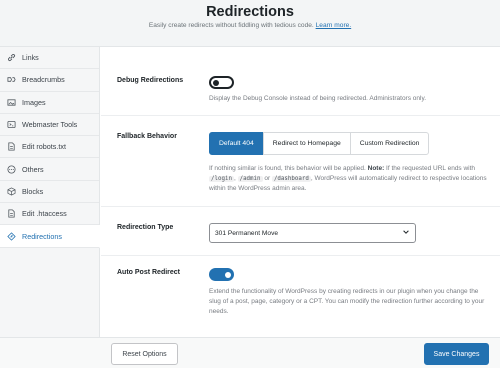  Describe the element at coordinates (250, 352) in the screenshot. I see `footer-bar: Reset Options Save Changes` at that location.